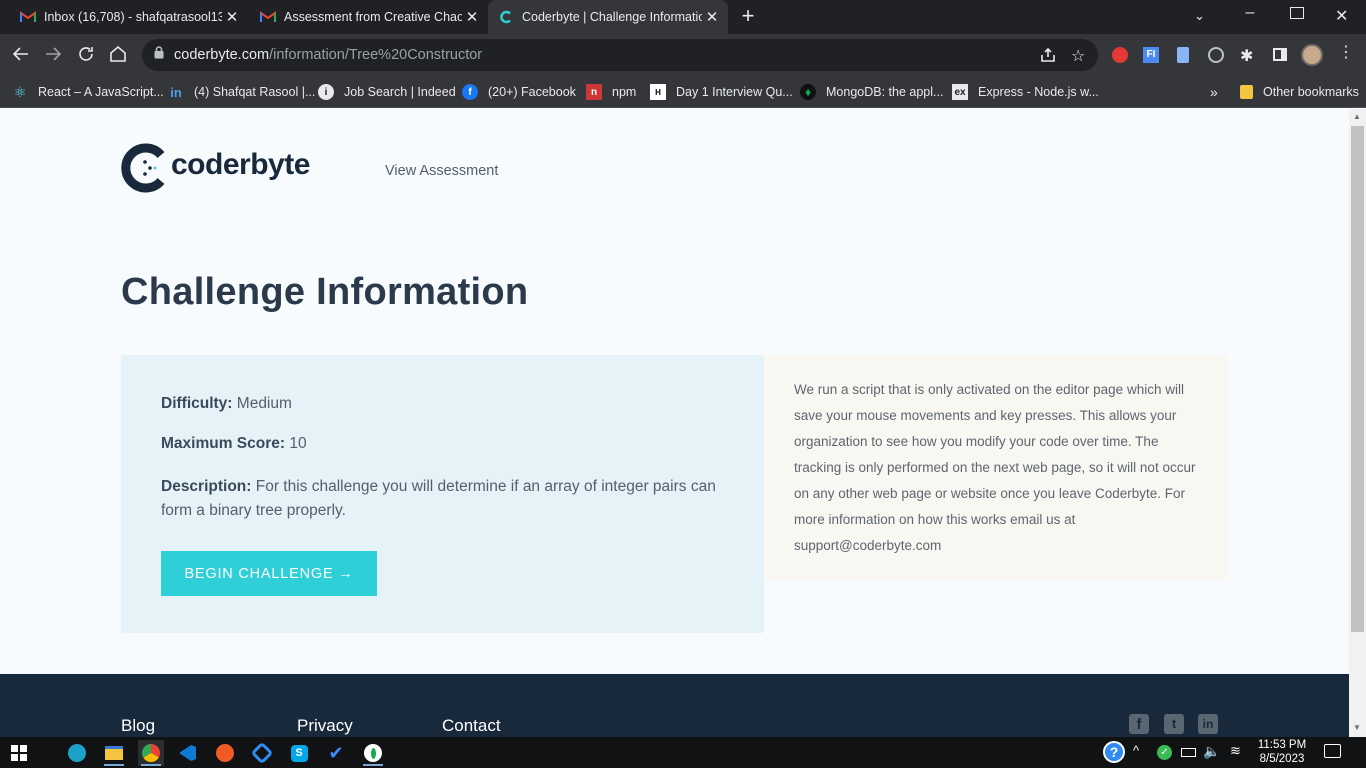  I want to click on max-score-label: Maximum Score:, so click(223, 443).